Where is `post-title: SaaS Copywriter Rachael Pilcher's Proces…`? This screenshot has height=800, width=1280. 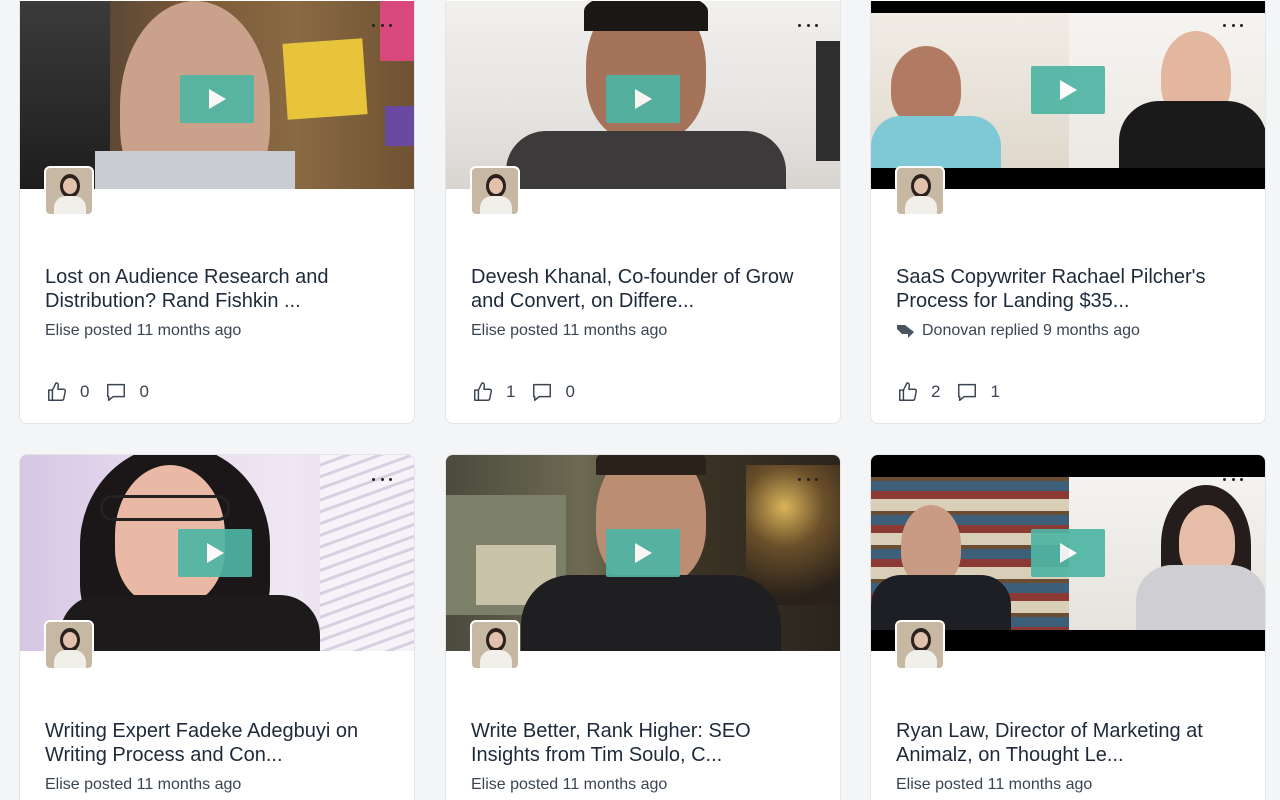 post-title: SaaS Copywriter Rachael Pilcher's Proces… is located at coordinates (1068, 289).